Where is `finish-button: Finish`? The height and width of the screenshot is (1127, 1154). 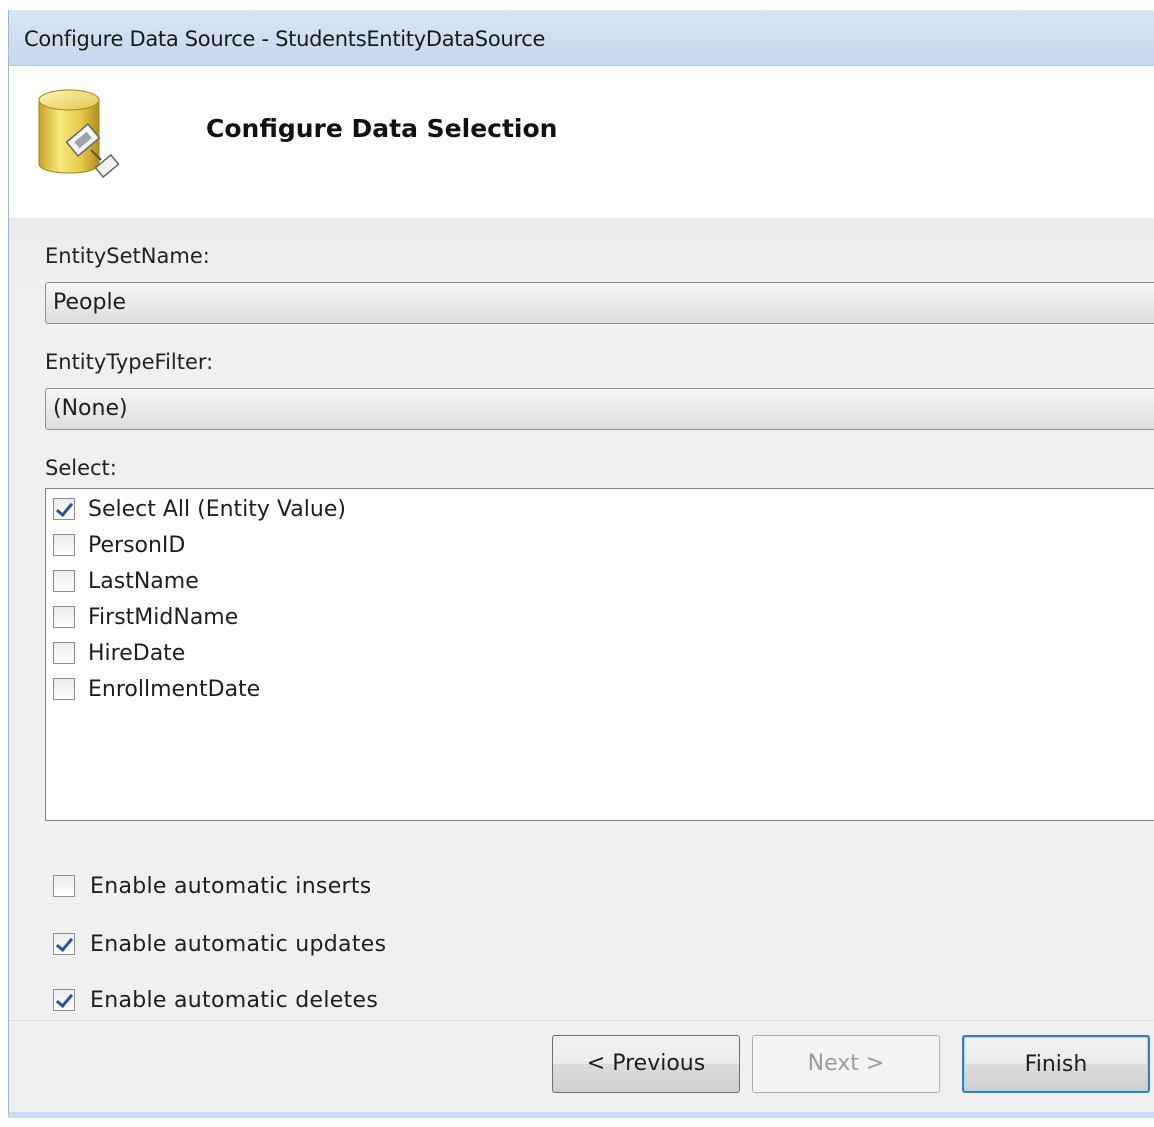 finish-button: Finish is located at coordinates (1056, 1064).